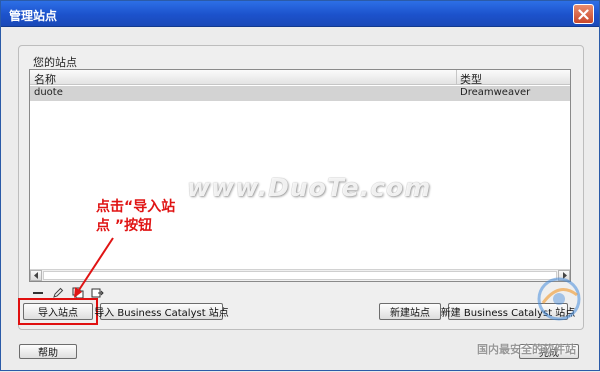 This screenshot has width=600, height=372. Describe the element at coordinates (526, 349) in the screenshot. I see `watermark-corner-text: 国内最安全的软件站` at that location.